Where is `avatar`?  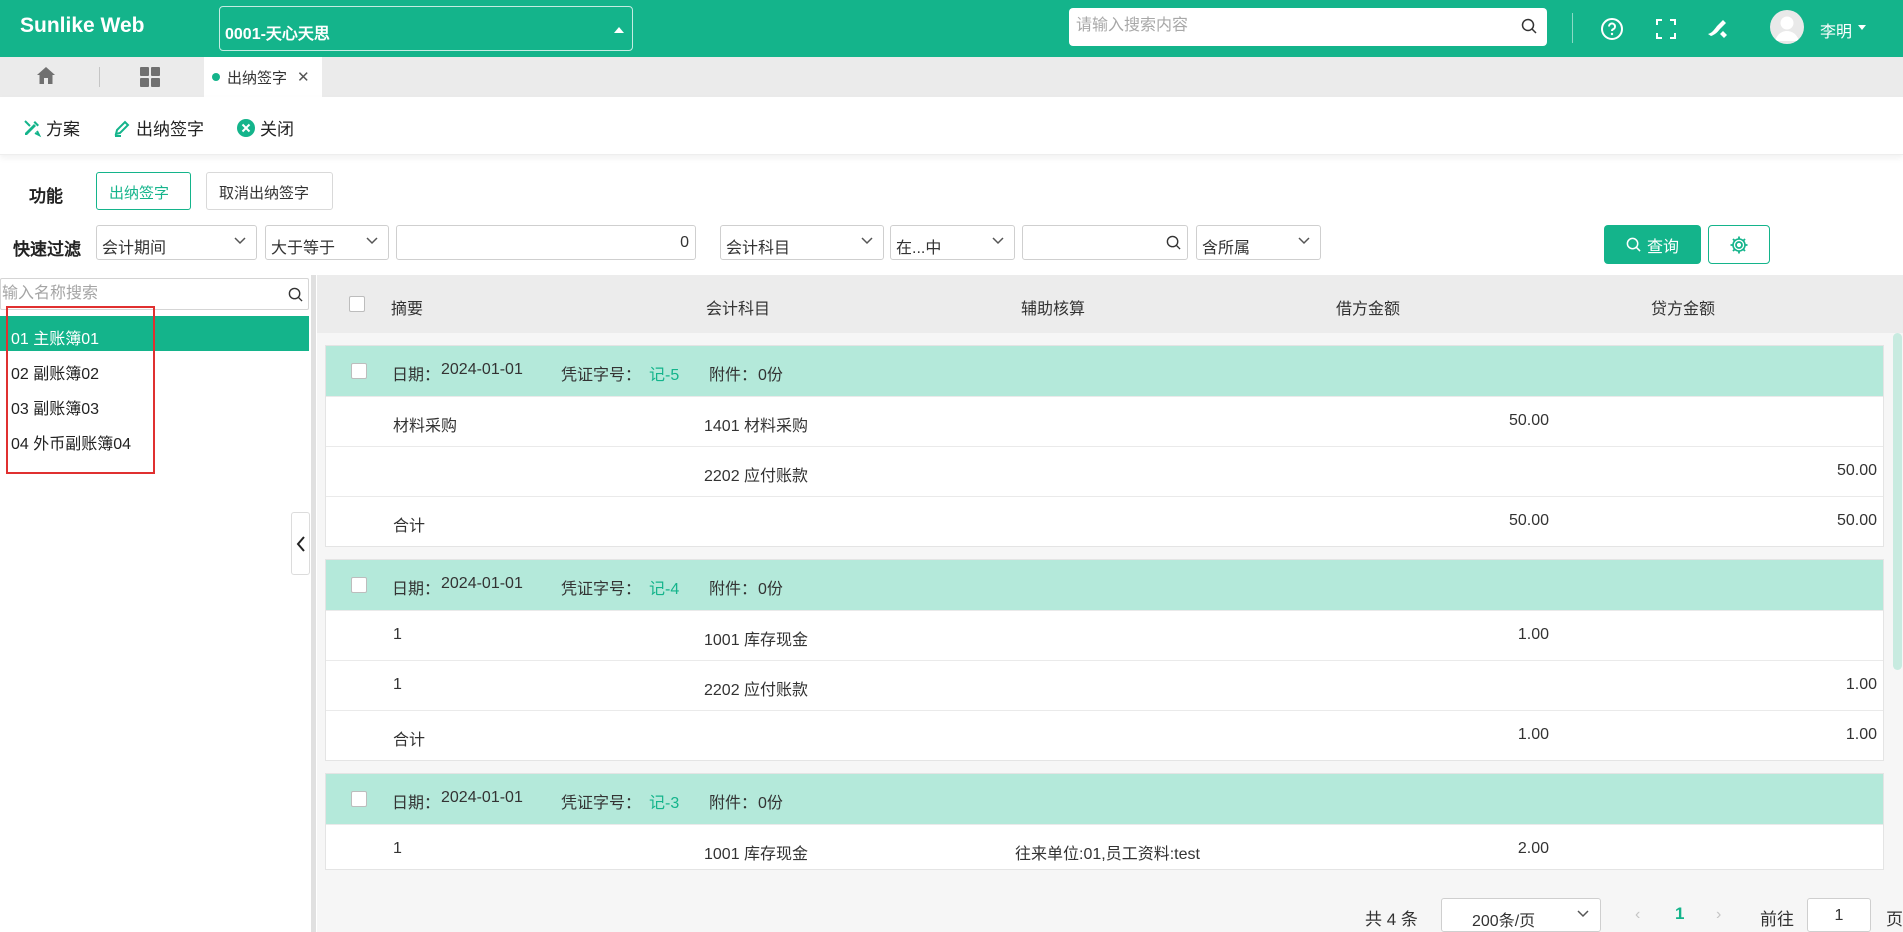 avatar is located at coordinates (1787, 27).